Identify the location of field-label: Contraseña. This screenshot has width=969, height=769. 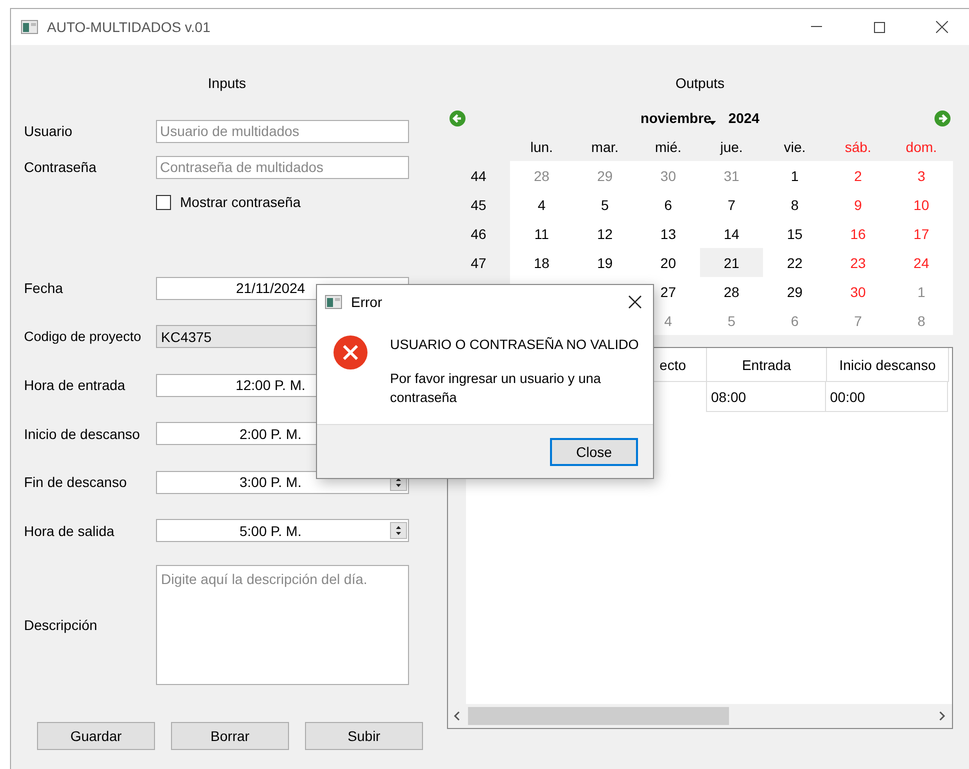
(61, 167).